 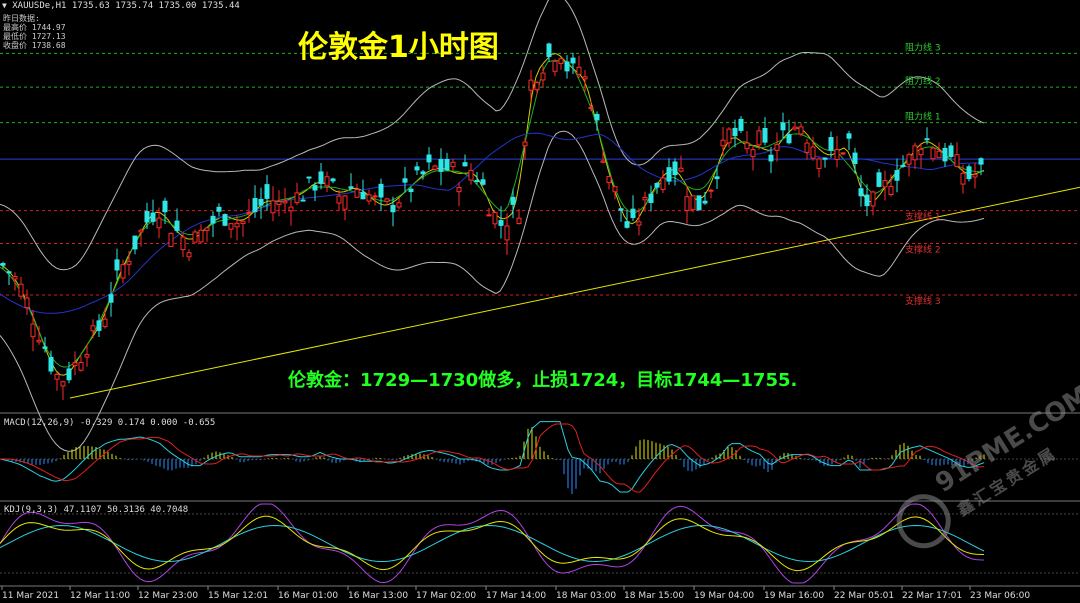 I want to click on x-tick-label: 17 Mar 02:00, so click(x=446, y=596).